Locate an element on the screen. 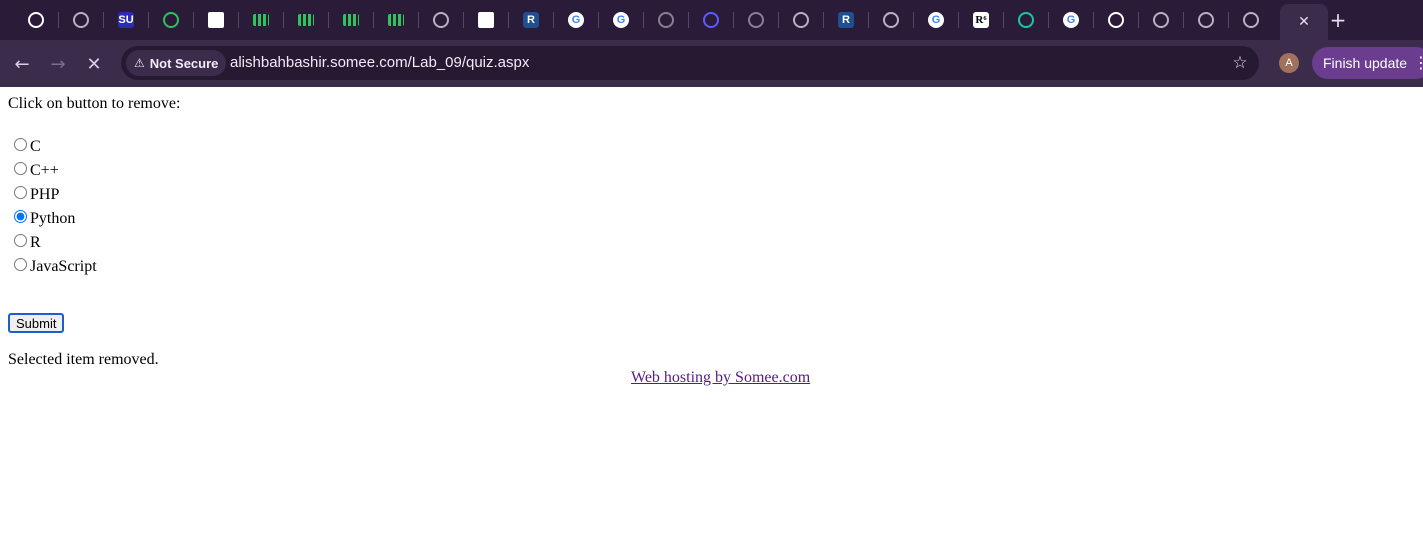 This screenshot has height=548, width=1423. teal-robot-icon is located at coordinates (1026, 20).